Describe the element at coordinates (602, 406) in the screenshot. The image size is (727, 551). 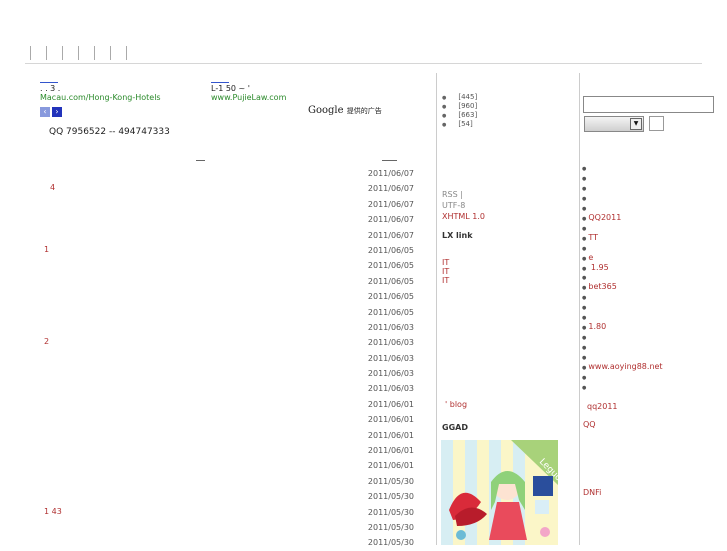
I see `qq2011-link: qq2011` at that location.